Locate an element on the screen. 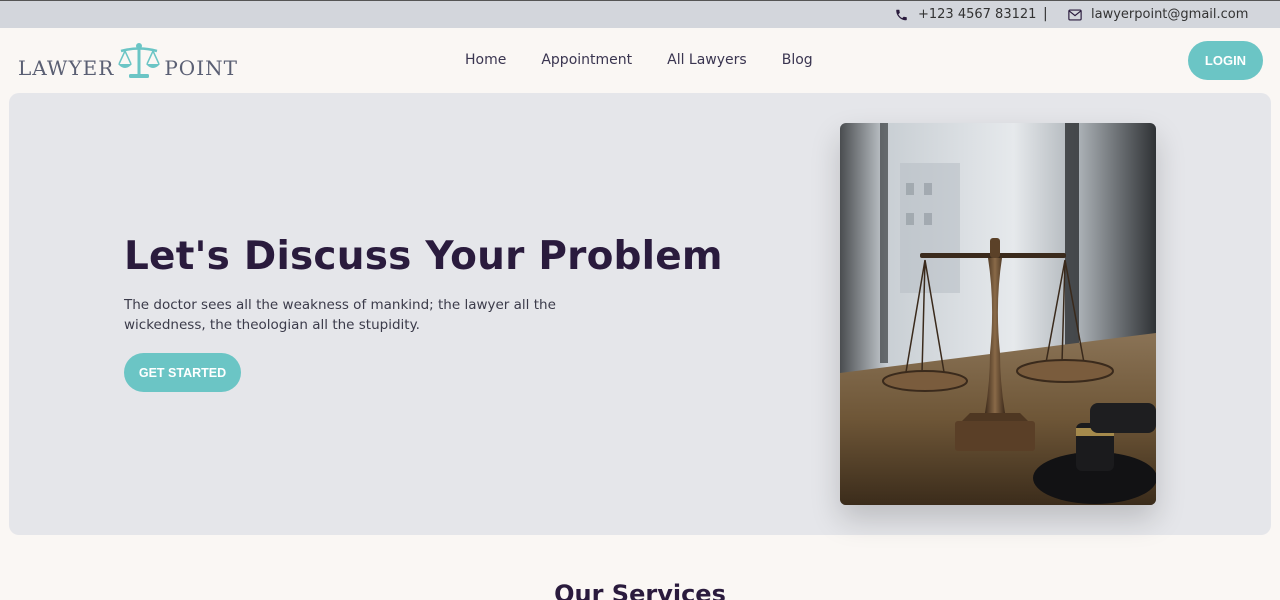  top-contact-bar: +123 4567 83121 | lawyerpoint@gmail.com is located at coordinates (640, 14).